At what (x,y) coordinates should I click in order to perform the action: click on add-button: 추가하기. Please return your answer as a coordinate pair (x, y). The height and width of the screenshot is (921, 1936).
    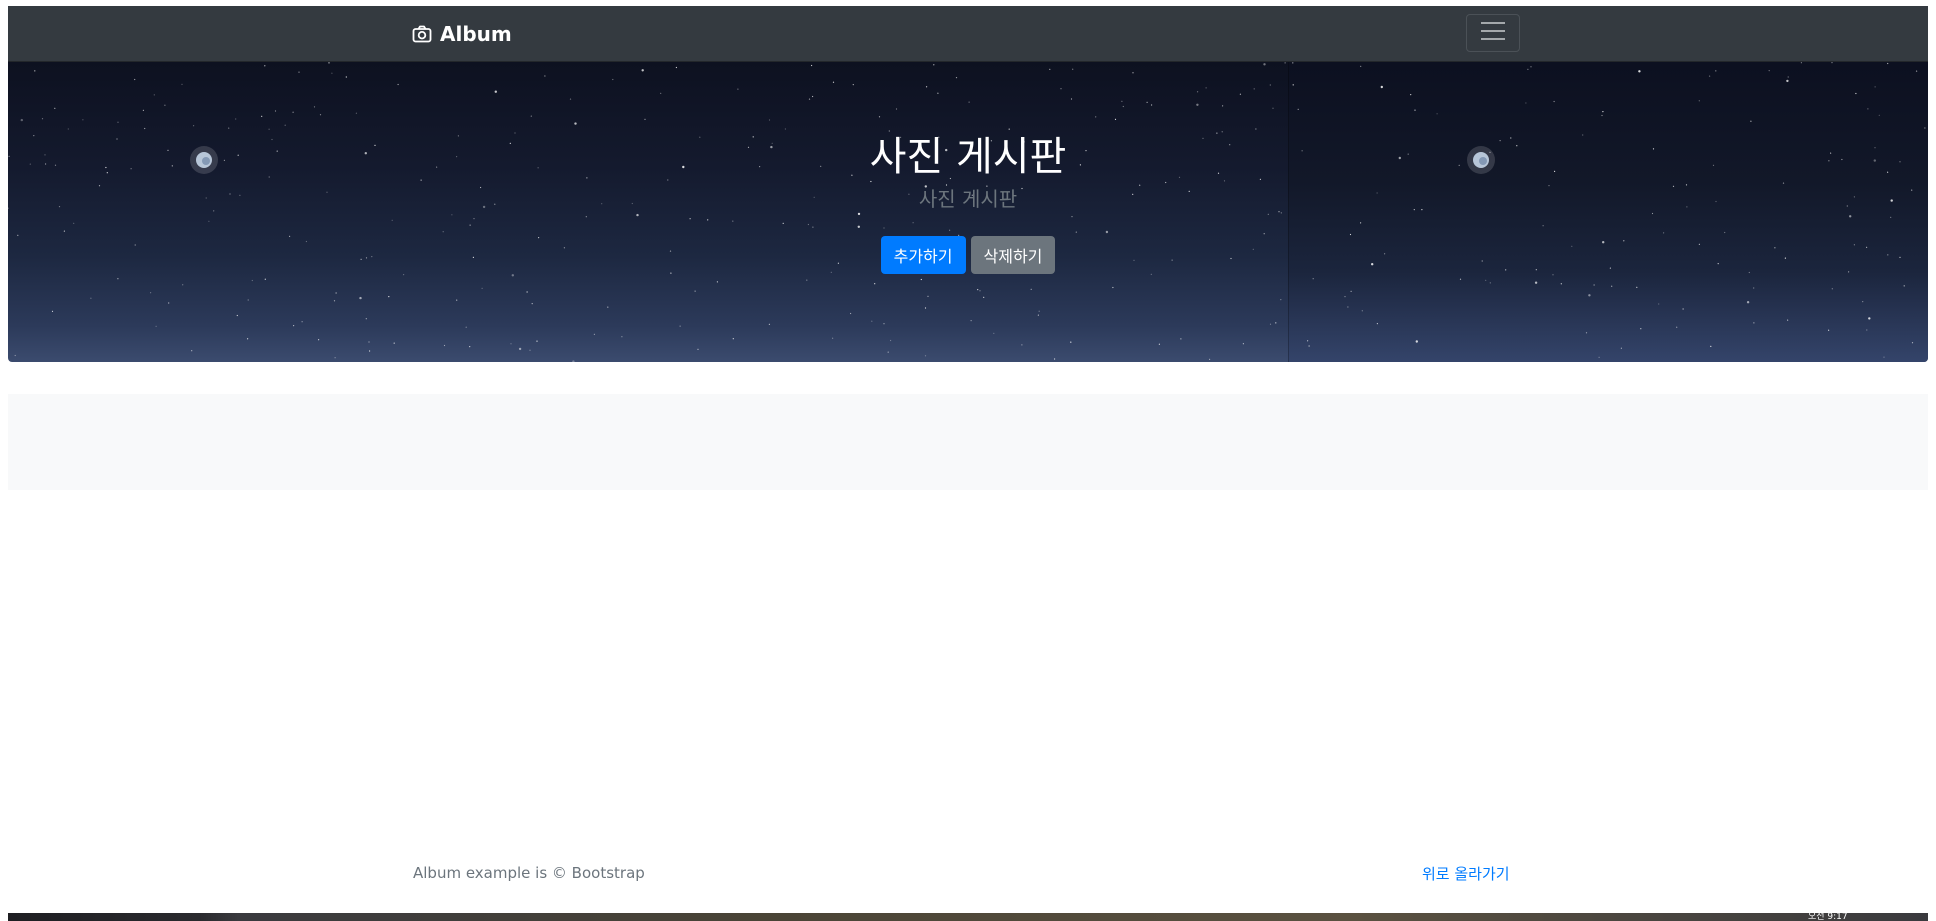
    Looking at the image, I should click on (923, 255).